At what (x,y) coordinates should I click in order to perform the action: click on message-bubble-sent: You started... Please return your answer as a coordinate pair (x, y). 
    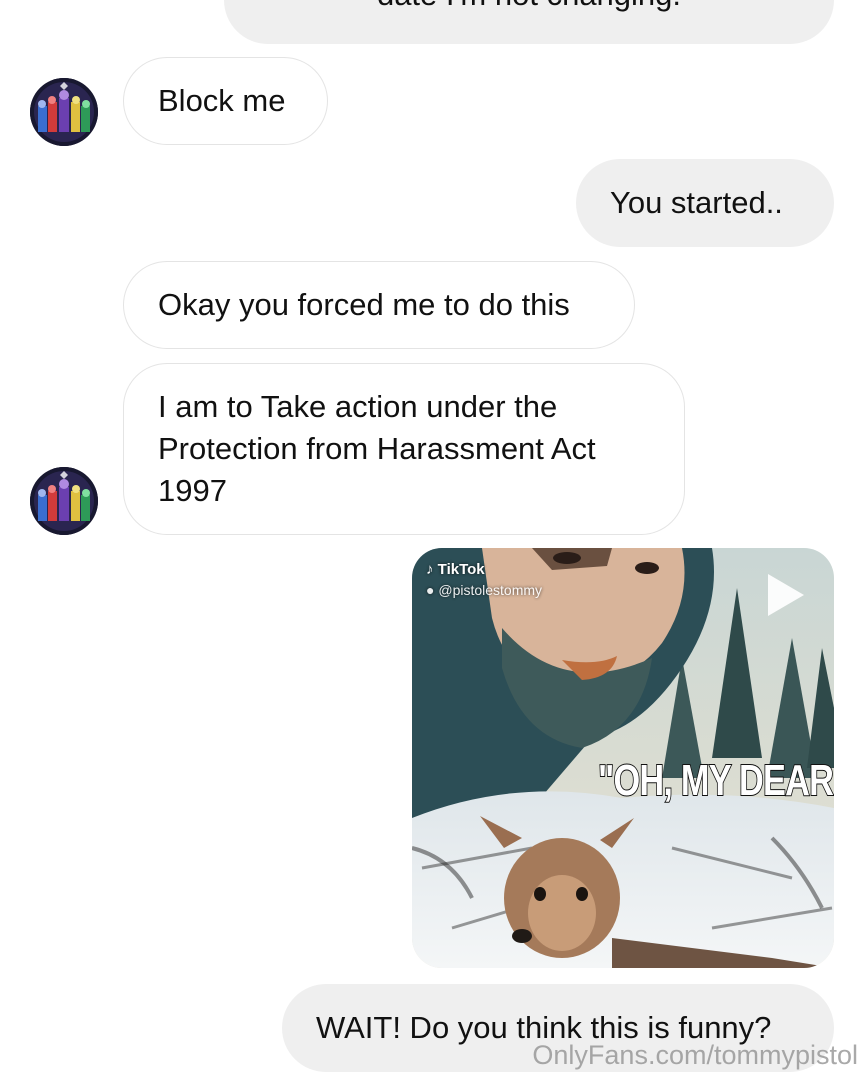
    Looking at the image, I should click on (705, 203).